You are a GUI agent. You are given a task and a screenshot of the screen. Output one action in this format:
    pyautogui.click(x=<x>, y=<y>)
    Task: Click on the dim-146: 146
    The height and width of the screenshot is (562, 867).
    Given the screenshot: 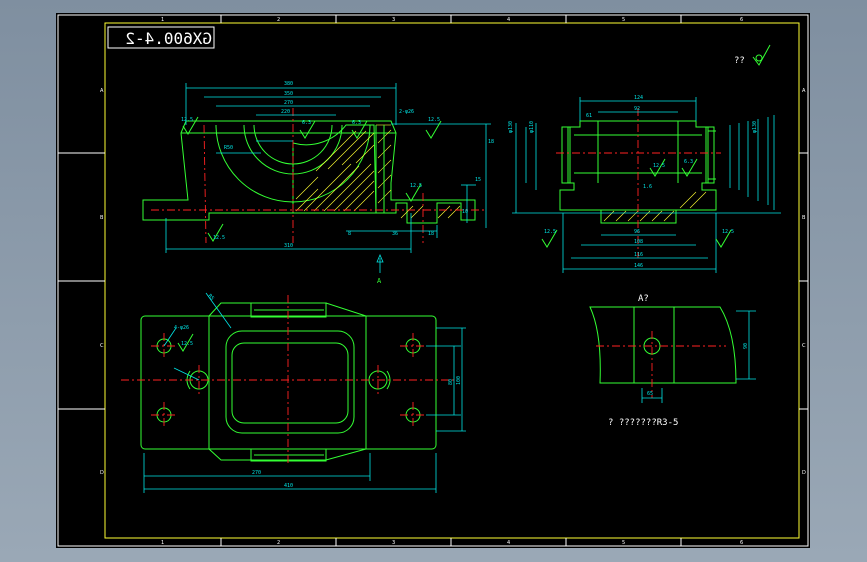 What is the action you would take?
    pyautogui.click(x=638, y=266)
    